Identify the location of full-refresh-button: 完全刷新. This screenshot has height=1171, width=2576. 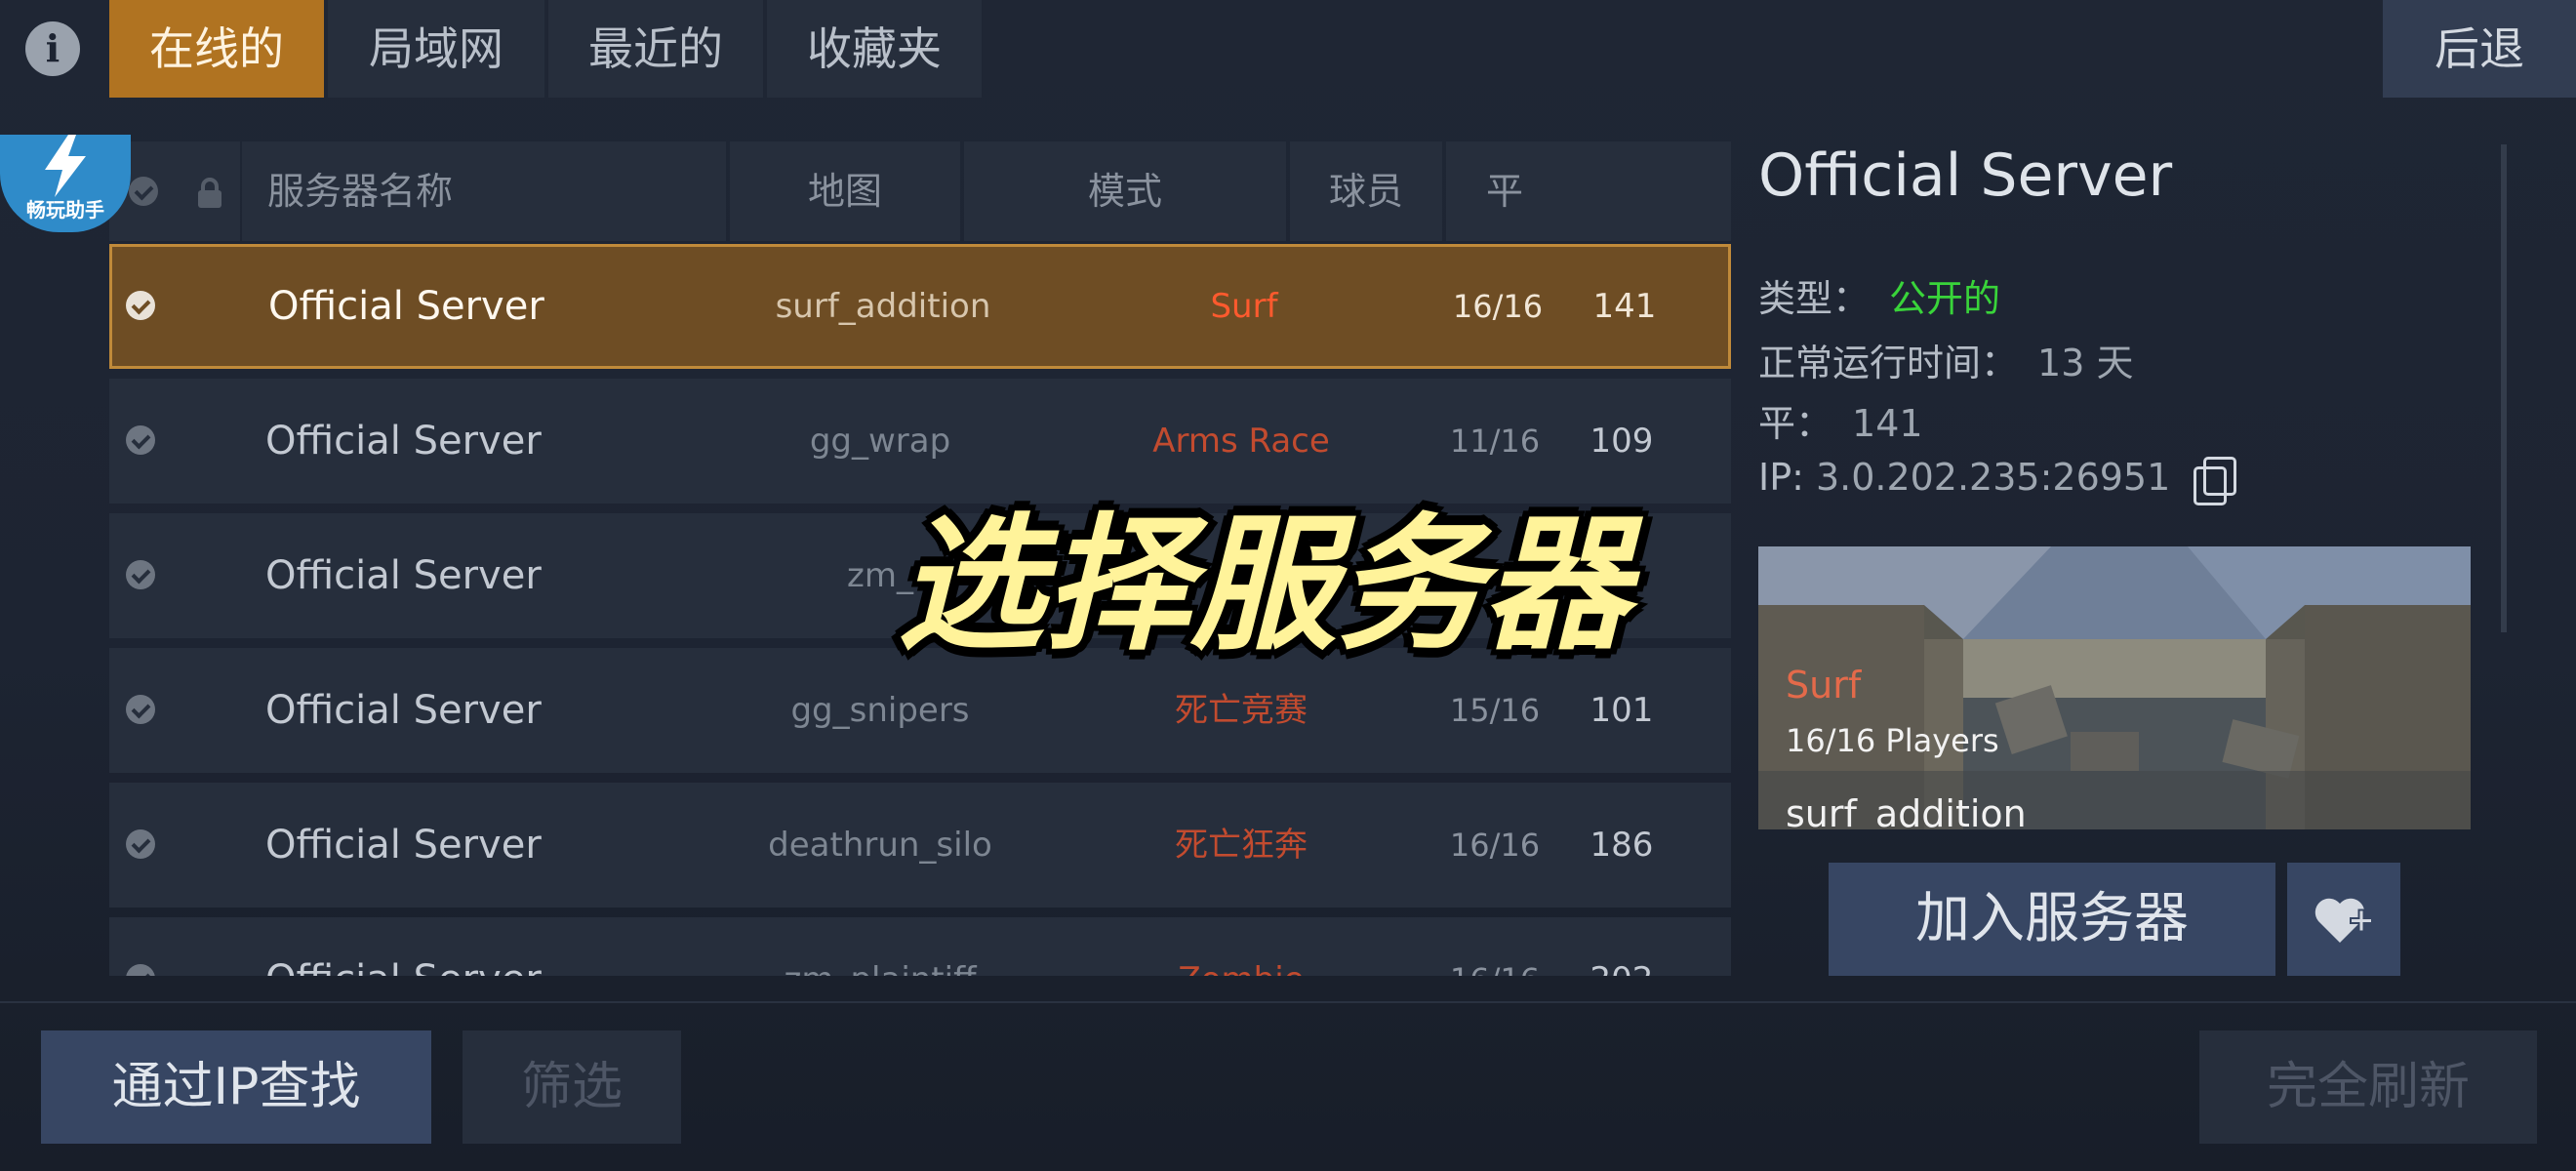
(2368, 1087).